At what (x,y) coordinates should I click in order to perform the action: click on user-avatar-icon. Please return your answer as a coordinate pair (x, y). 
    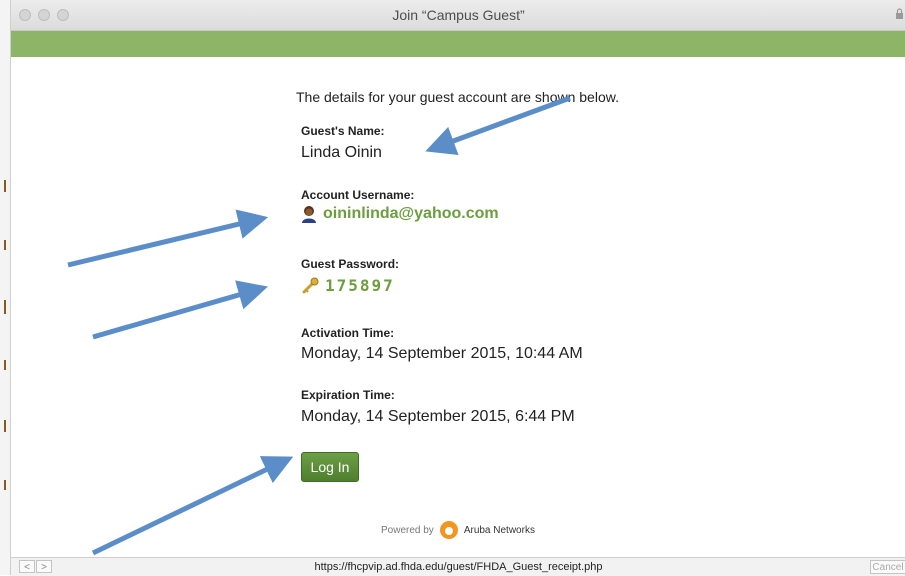
    Looking at the image, I should click on (309, 214).